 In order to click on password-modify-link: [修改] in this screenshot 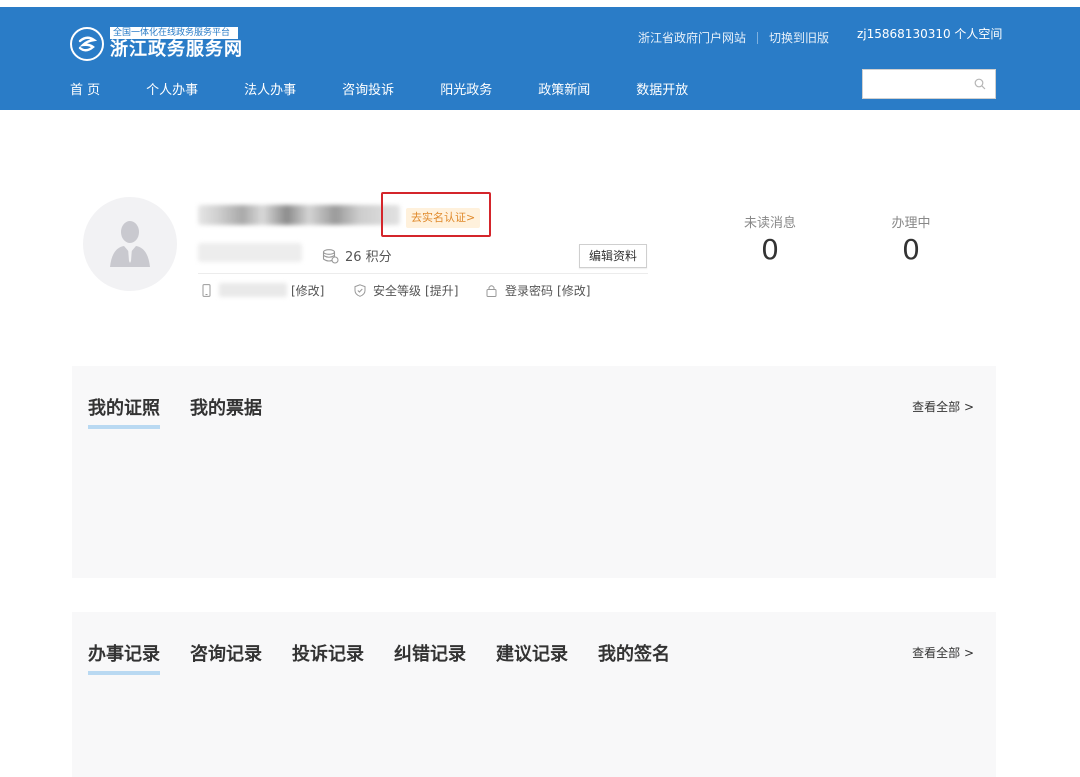, I will do `click(573, 290)`.